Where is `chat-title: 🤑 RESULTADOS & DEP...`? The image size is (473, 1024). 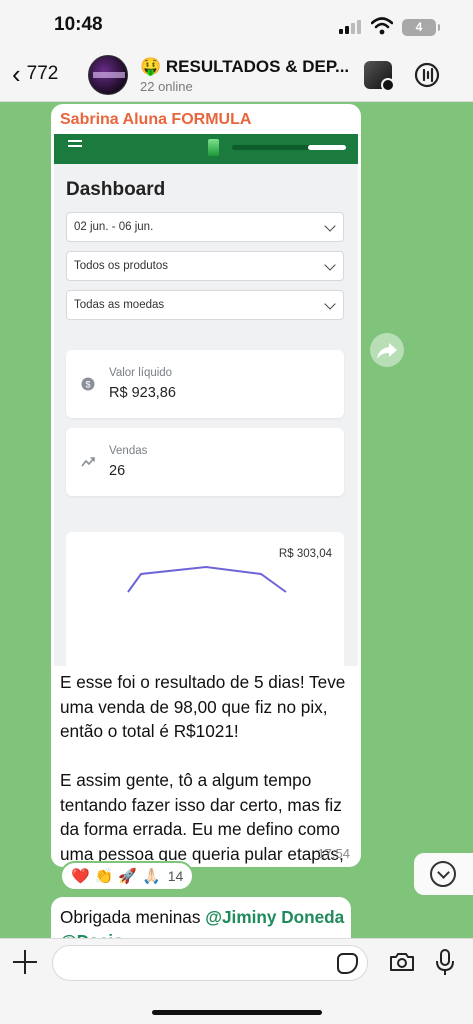
chat-title: 🤑 RESULTADOS & DEP... is located at coordinates (244, 67).